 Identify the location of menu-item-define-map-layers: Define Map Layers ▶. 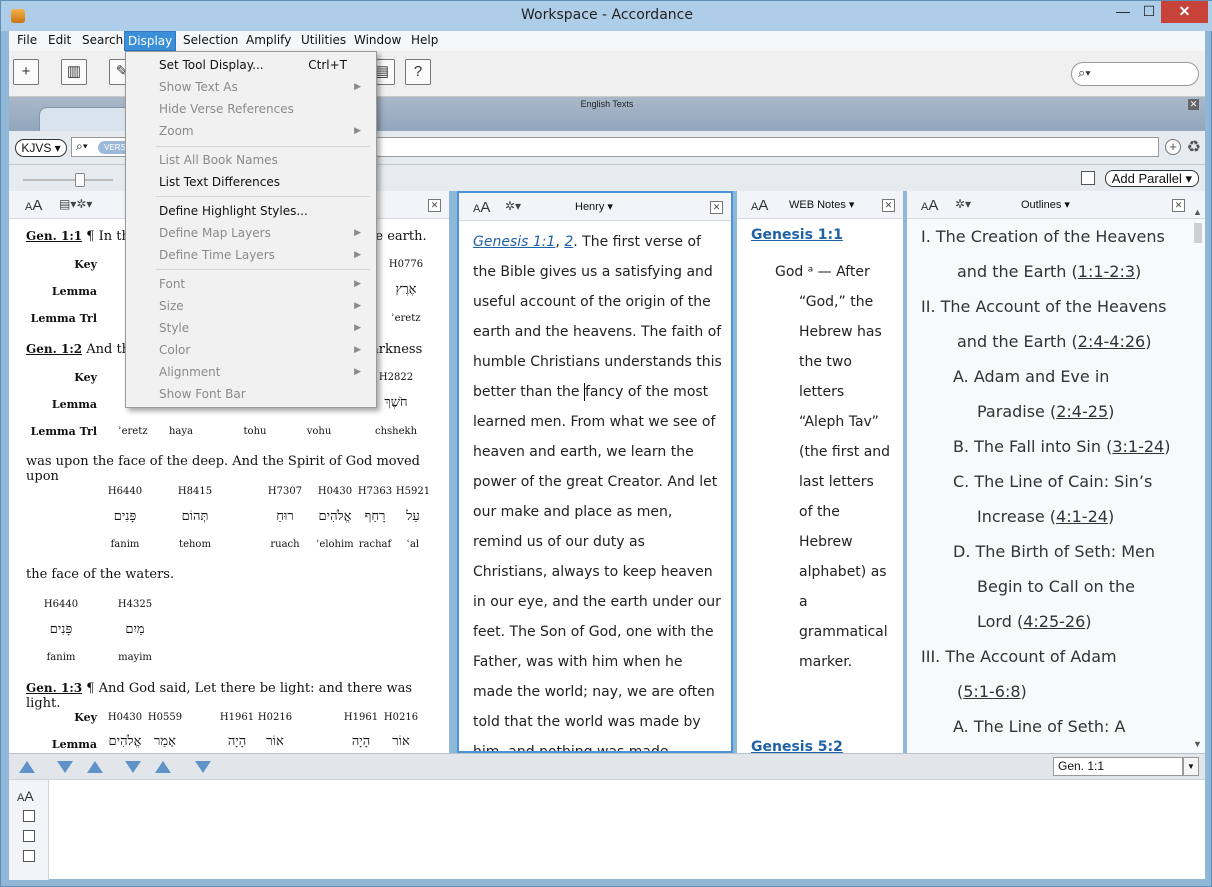
(265, 233).